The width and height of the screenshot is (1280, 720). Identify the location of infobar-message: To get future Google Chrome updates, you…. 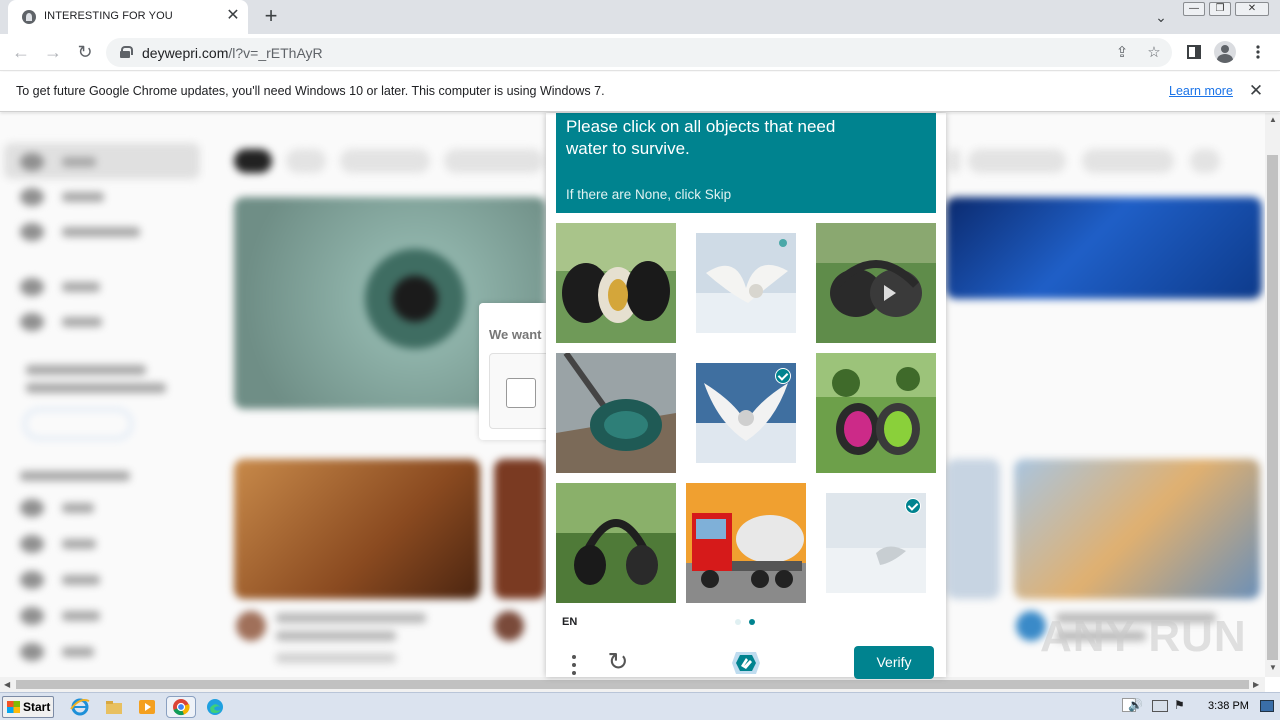
(310, 91).